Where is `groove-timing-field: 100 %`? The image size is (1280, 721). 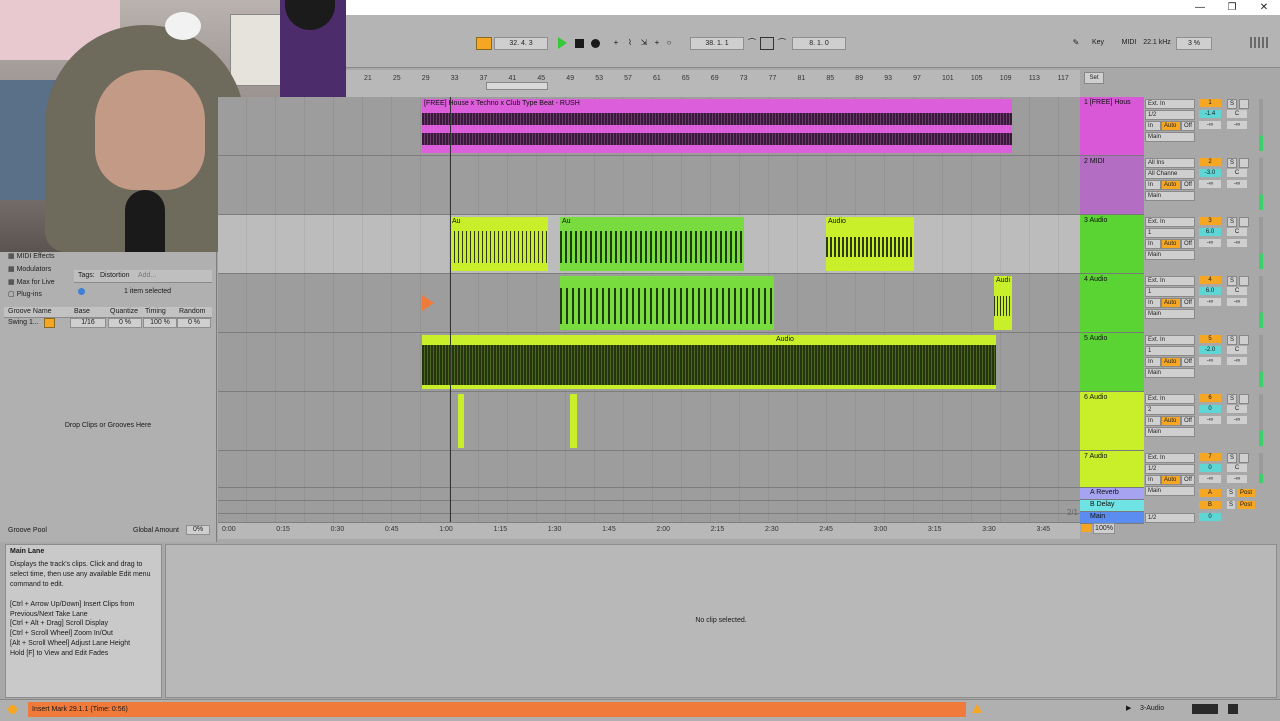
groove-timing-field: 100 % is located at coordinates (160, 323).